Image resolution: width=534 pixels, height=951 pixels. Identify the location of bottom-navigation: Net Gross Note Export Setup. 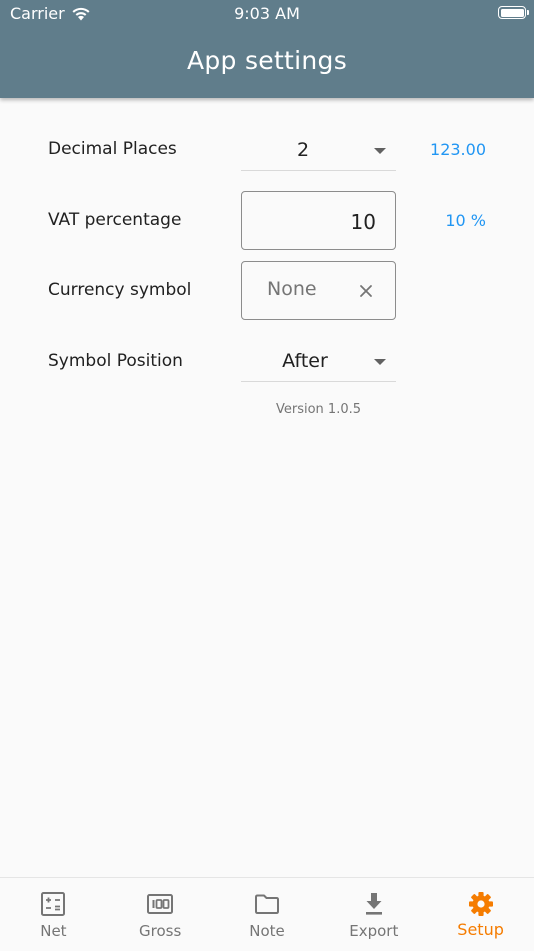
(267, 914).